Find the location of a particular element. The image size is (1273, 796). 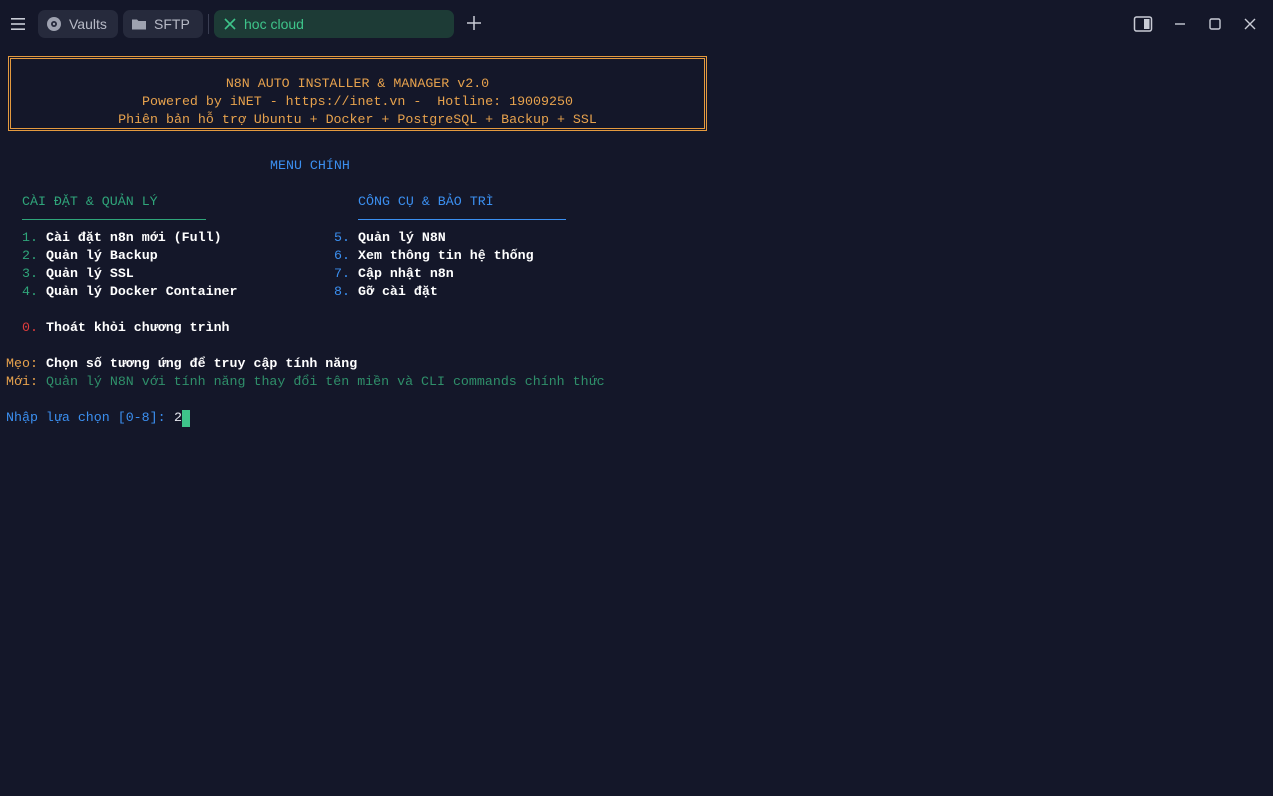

menu-item-number: 3. is located at coordinates (30, 273).